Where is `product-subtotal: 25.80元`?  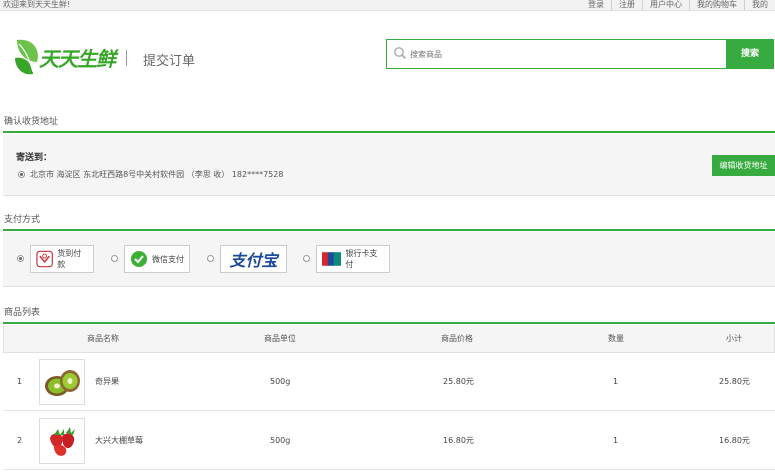 product-subtotal: 25.80元 is located at coordinates (734, 381).